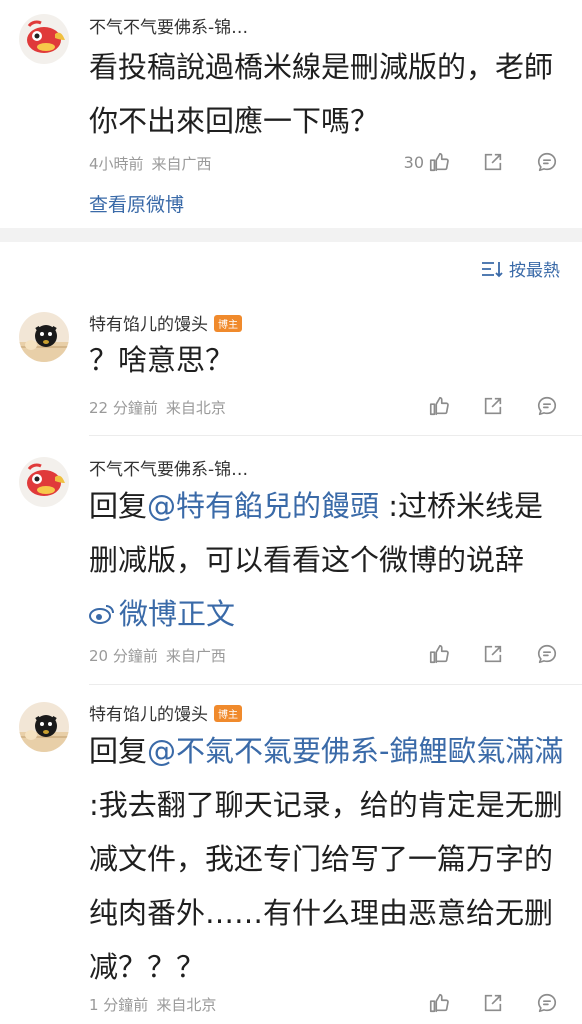 The width and height of the screenshot is (582, 1024). I want to click on weibo-post-link: 微博正文, so click(162, 614).